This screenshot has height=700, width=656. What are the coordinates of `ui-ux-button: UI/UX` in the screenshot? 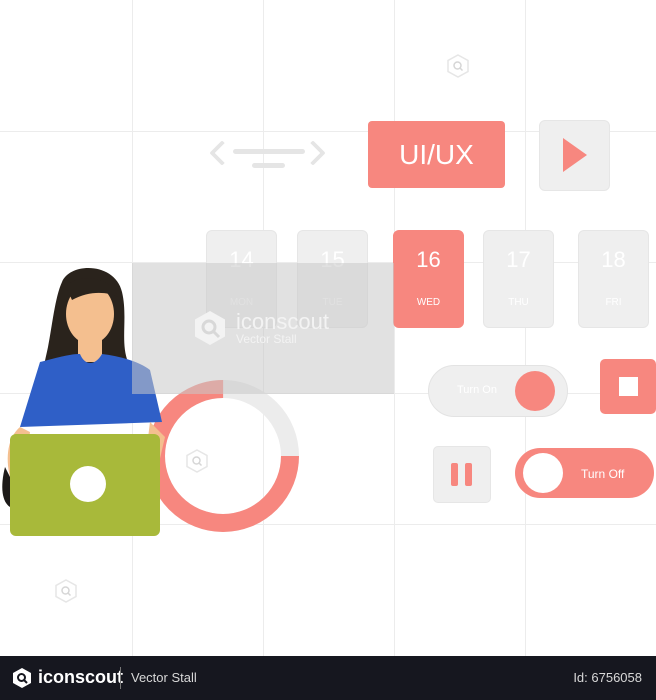 It's located at (436, 154).